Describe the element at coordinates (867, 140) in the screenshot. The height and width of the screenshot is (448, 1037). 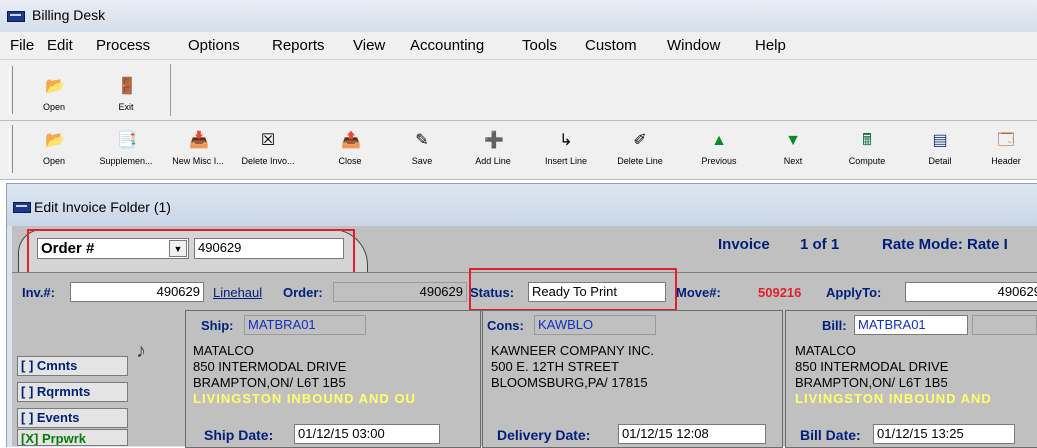
I see `calculator-icon: 🖩` at that location.